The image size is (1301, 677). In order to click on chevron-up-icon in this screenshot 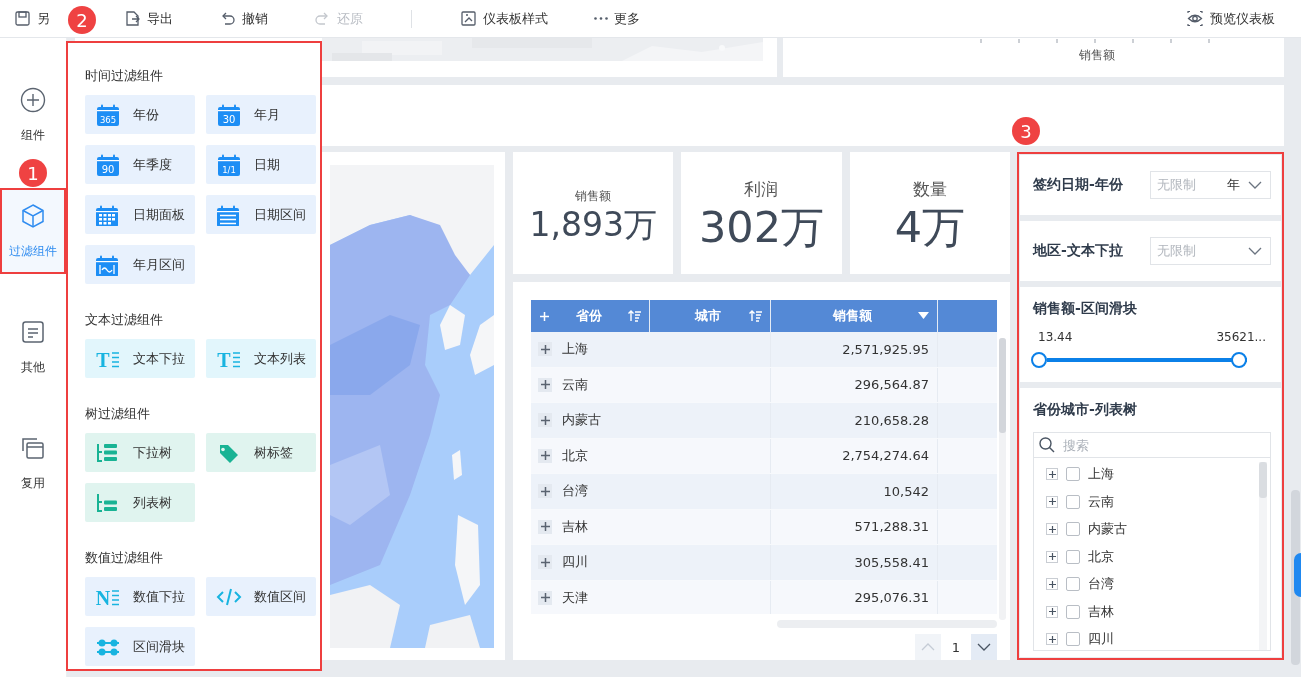, I will do `click(928, 647)`.